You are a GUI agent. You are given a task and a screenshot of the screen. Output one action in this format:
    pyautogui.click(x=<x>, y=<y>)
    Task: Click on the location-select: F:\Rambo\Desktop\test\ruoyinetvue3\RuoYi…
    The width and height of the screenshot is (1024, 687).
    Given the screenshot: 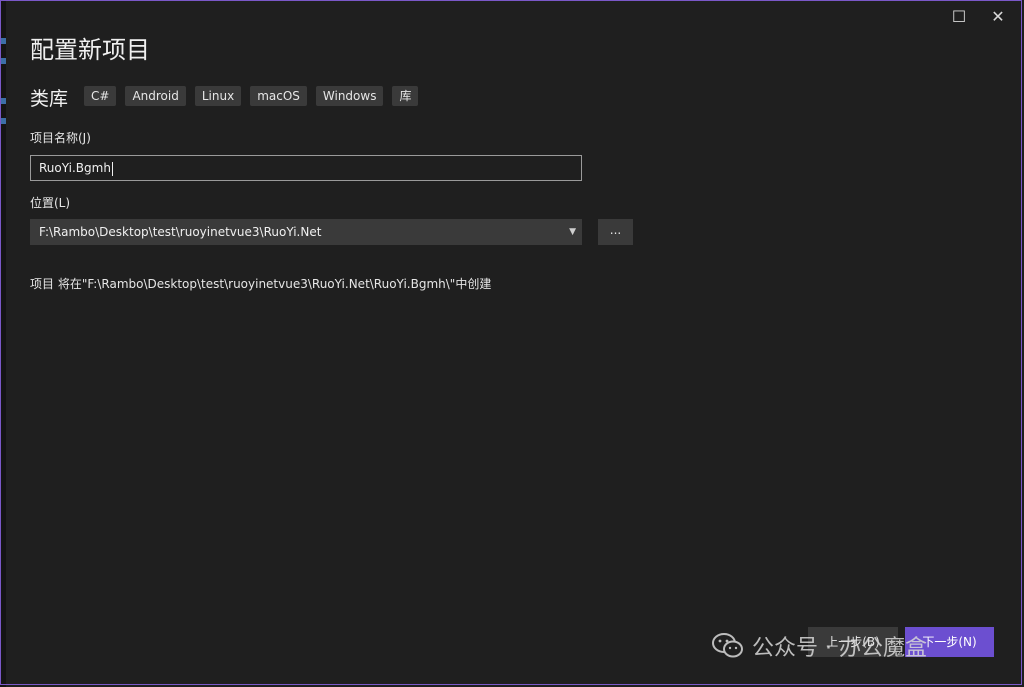 What is the action you would take?
    pyautogui.click(x=306, y=232)
    